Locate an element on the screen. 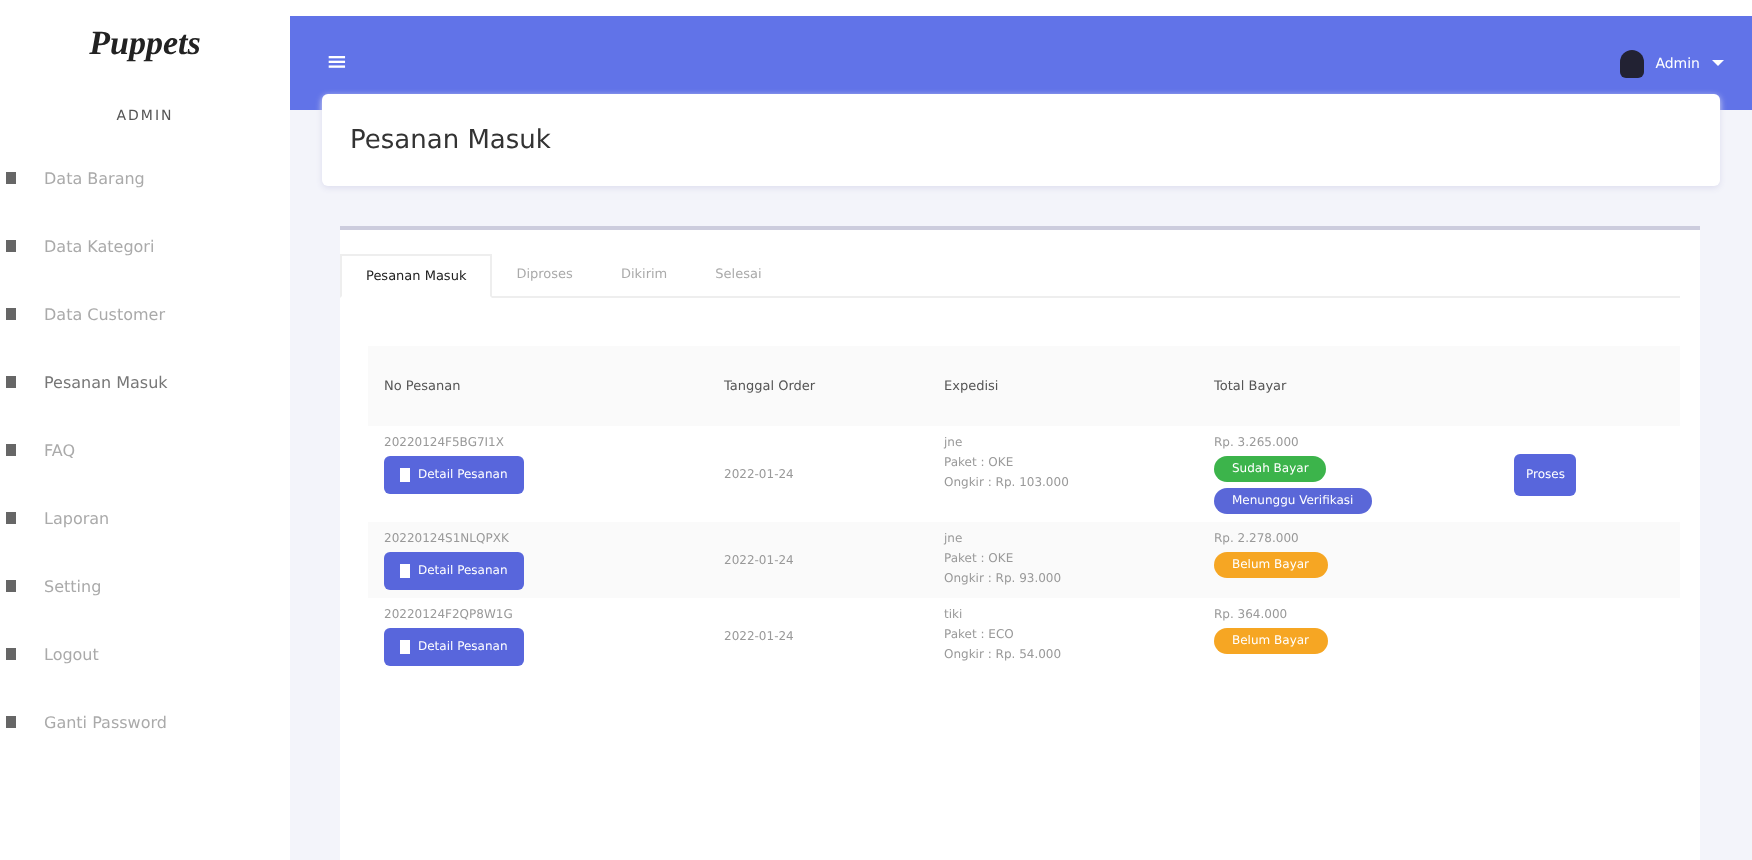 The image size is (1752, 860). sidebar-item: Data Customer is located at coordinates (145, 314).